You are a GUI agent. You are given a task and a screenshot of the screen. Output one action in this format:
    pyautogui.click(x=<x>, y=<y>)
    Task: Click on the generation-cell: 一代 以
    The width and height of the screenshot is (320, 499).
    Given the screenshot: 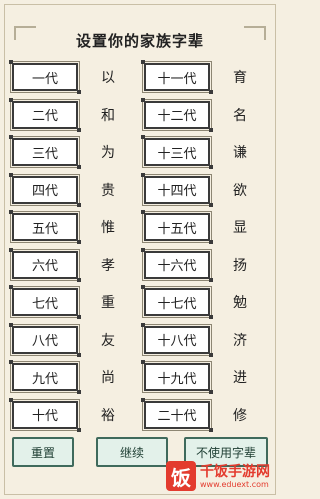 What is the action you would take?
    pyautogui.click(x=69, y=77)
    